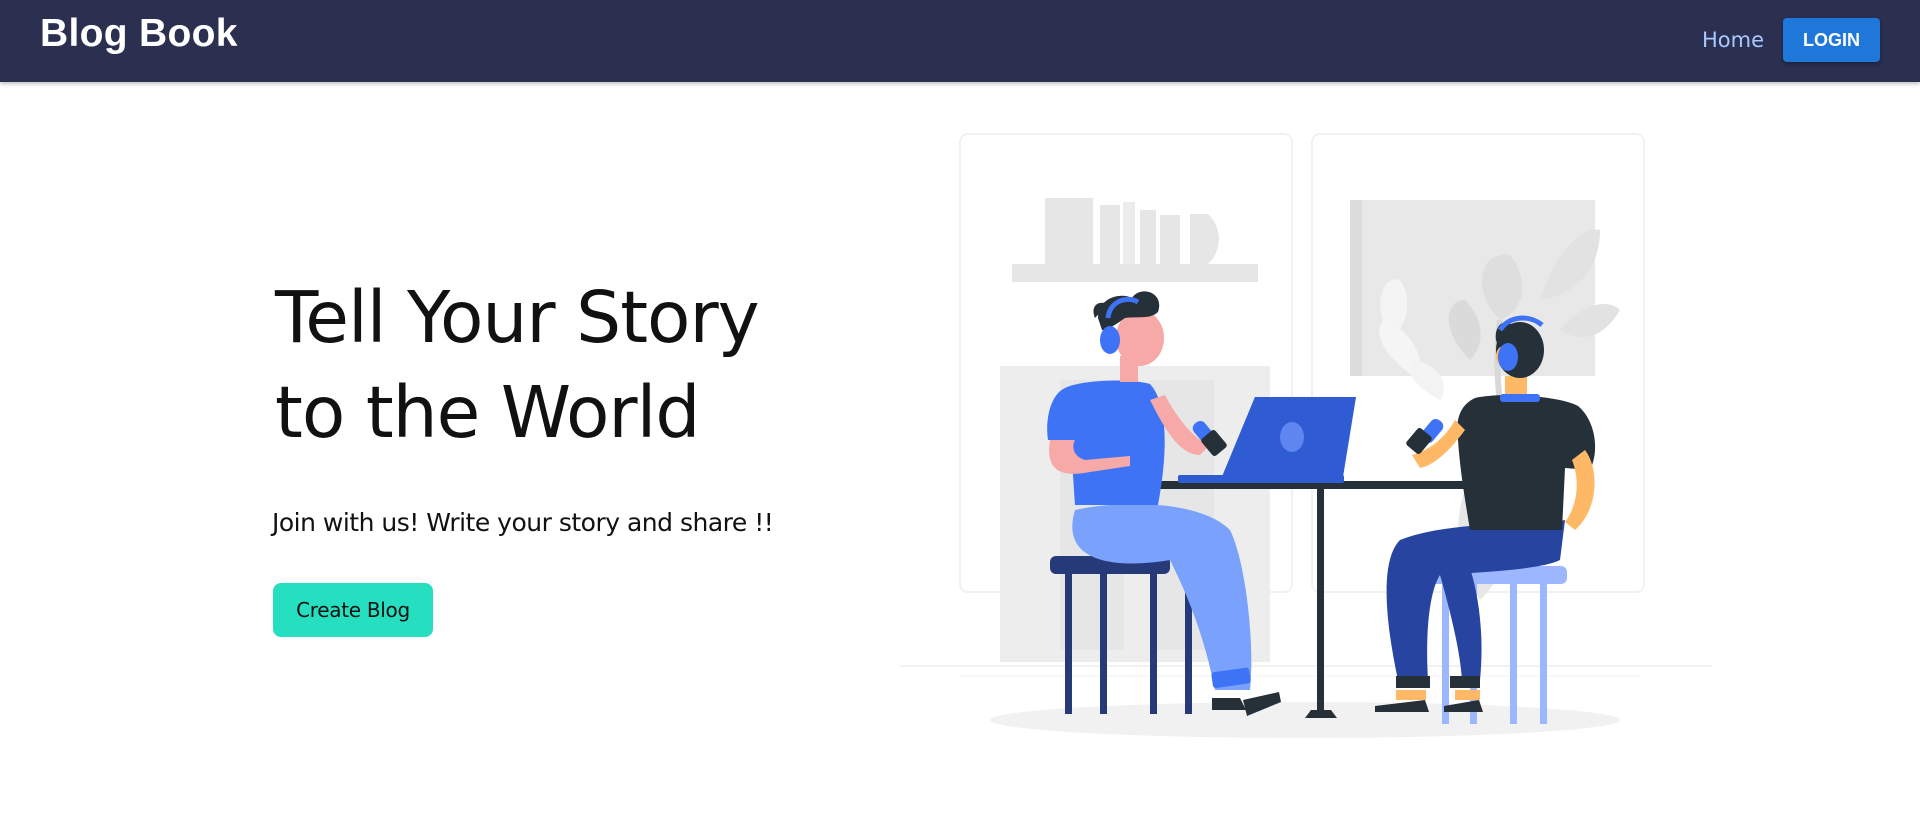 The image size is (1920, 827). Describe the element at coordinates (1135, 240) in the screenshot. I see `bookshelf-icon` at that location.